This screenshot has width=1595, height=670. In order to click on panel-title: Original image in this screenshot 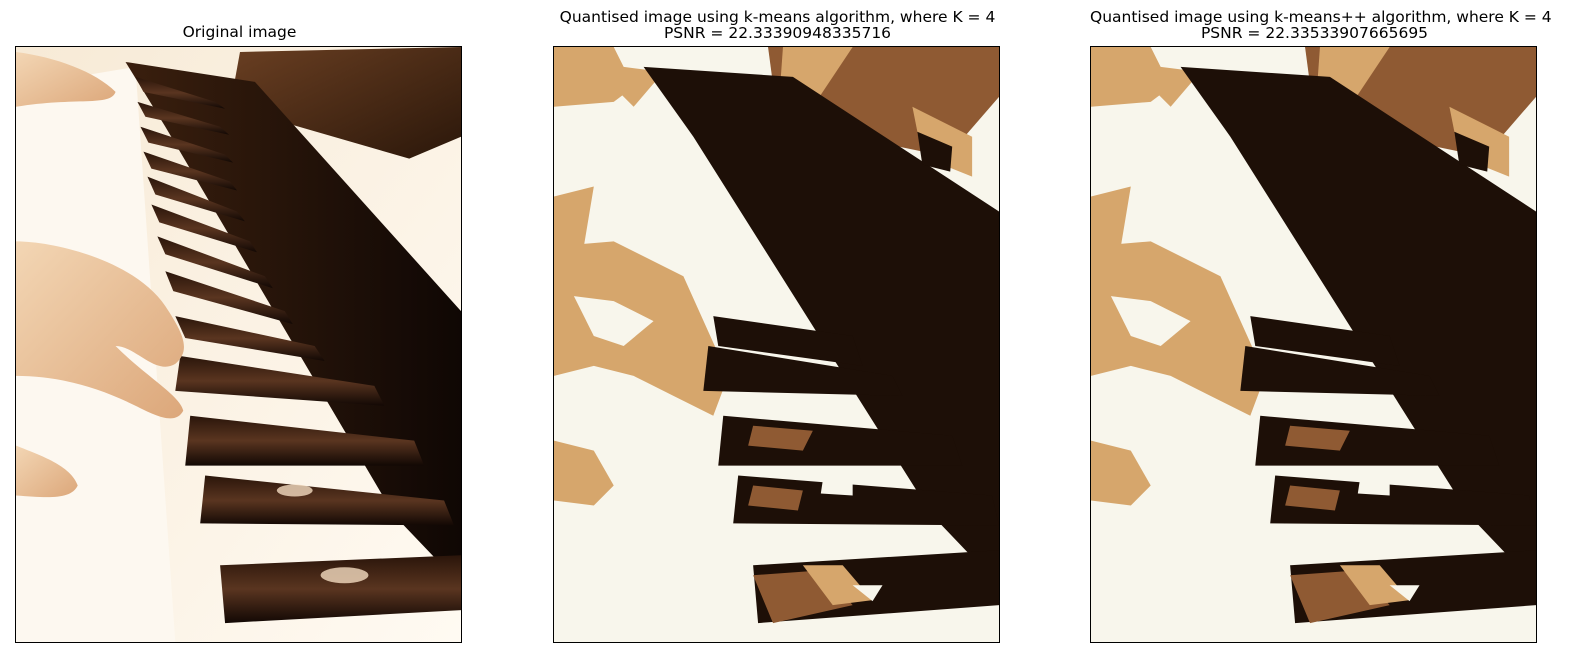, I will do `click(239, 32)`.